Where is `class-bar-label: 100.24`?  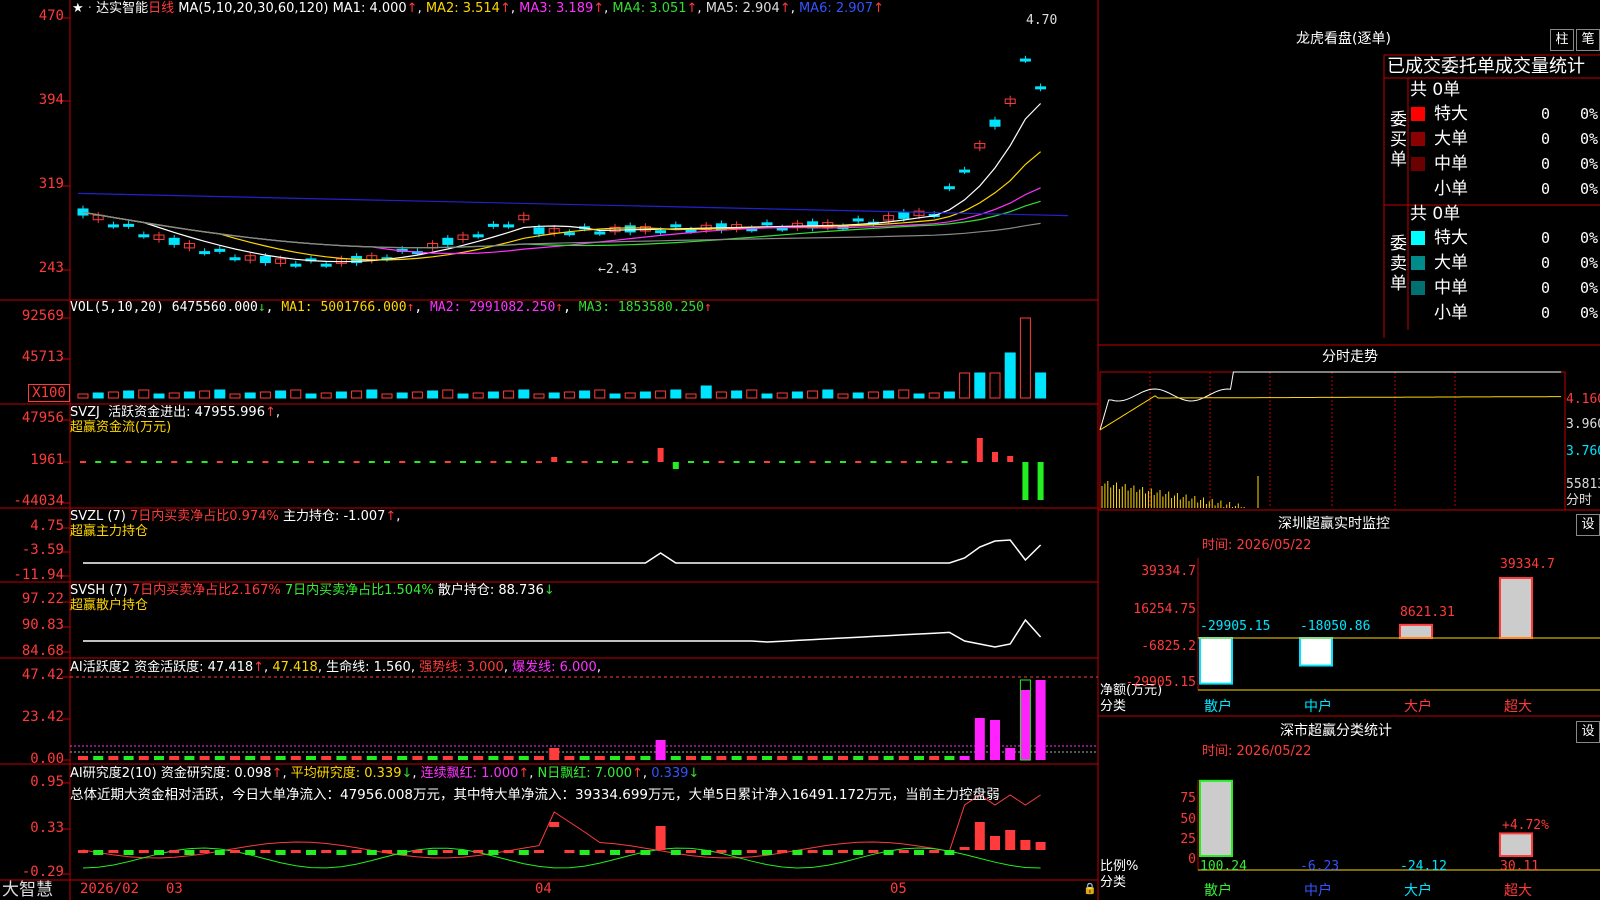 class-bar-label: 100.24 is located at coordinates (1223, 866).